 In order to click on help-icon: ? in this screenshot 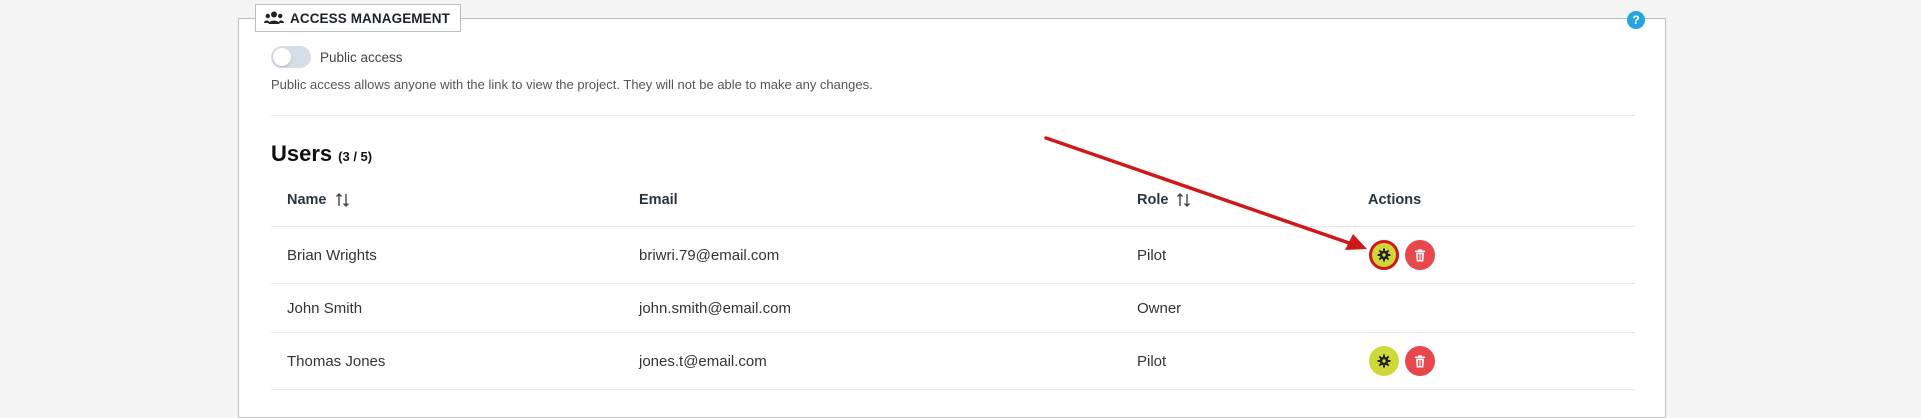, I will do `click(1636, 20)`.